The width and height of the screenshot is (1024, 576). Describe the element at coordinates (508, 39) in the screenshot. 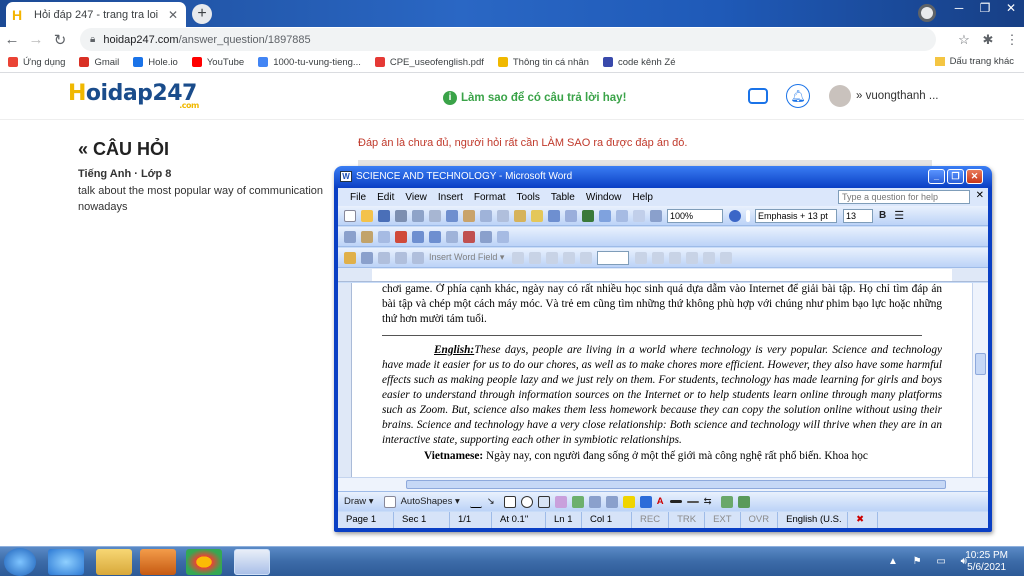

I see `address-bar: 🔒︎ hoidap247.com/answer_question/1897885` at that location.